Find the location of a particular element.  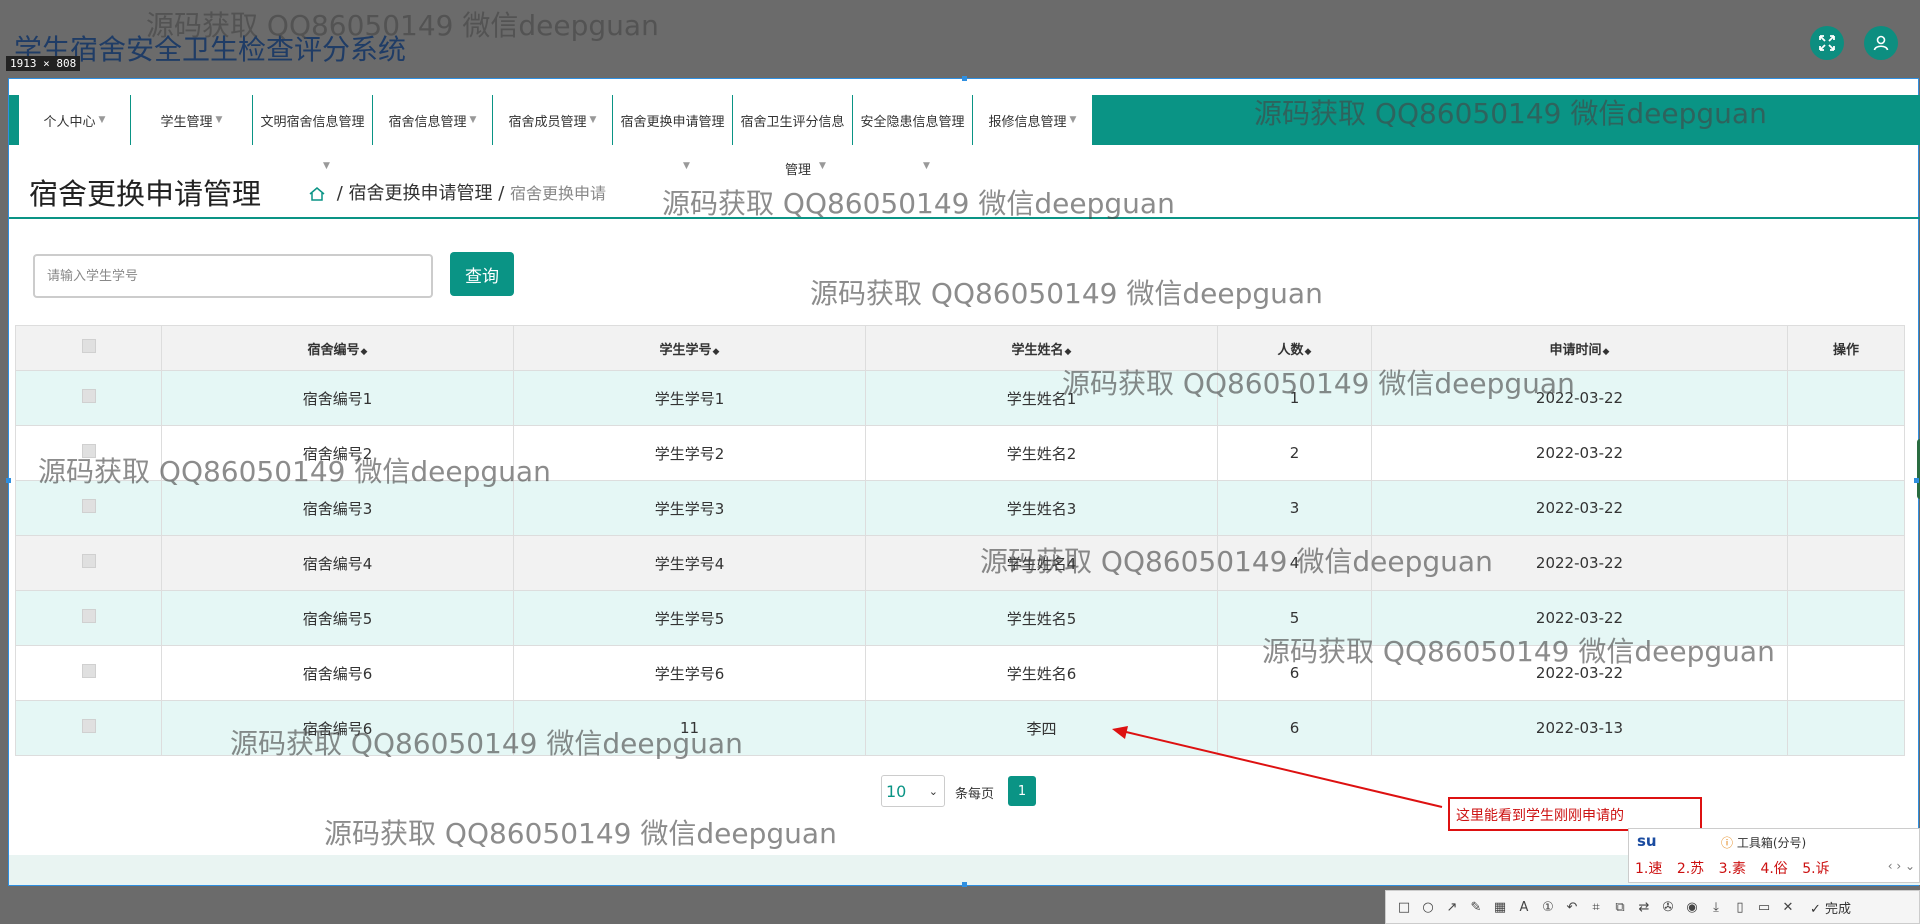

cell-dorm-number: 宿舍编号4 is located at coordinates (337, 563).